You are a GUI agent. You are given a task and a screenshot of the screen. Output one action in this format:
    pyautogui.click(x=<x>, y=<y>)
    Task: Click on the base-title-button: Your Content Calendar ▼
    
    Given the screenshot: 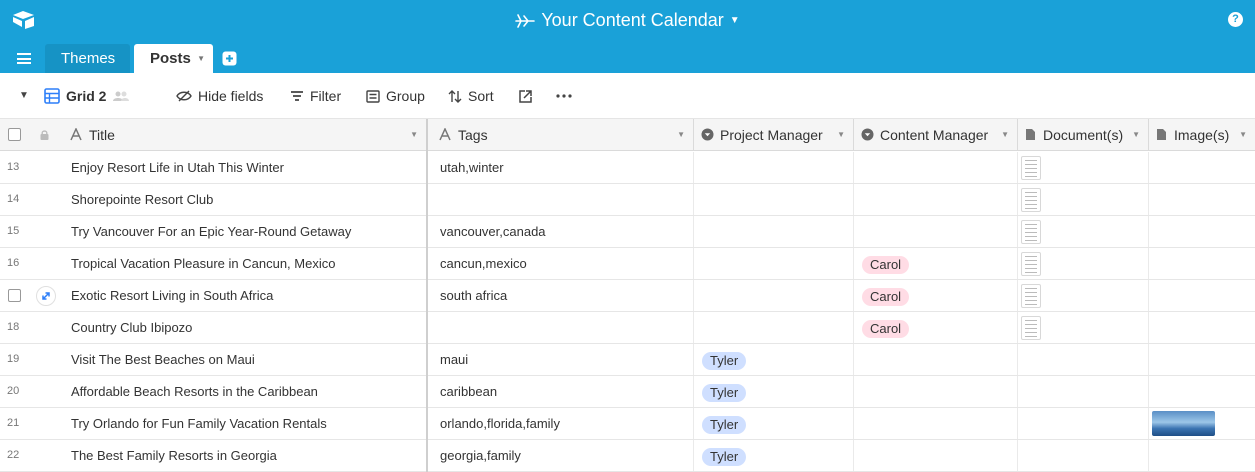 What is the action you would take?
    pyautogui.click(x=627, y=20)
    